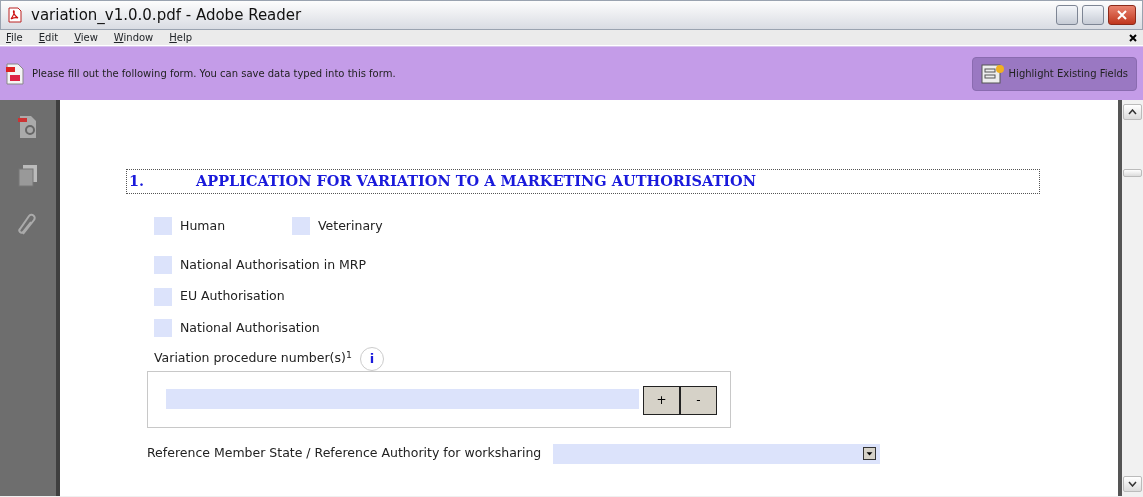 Image resolution: width=1143 pixels, height=497 pixels. What do you see at coordinates (344, 453) in the screenshot?
I see `field-label: Reference Member State / Reference Authority for worksharing` at bounding box center [344, 453].